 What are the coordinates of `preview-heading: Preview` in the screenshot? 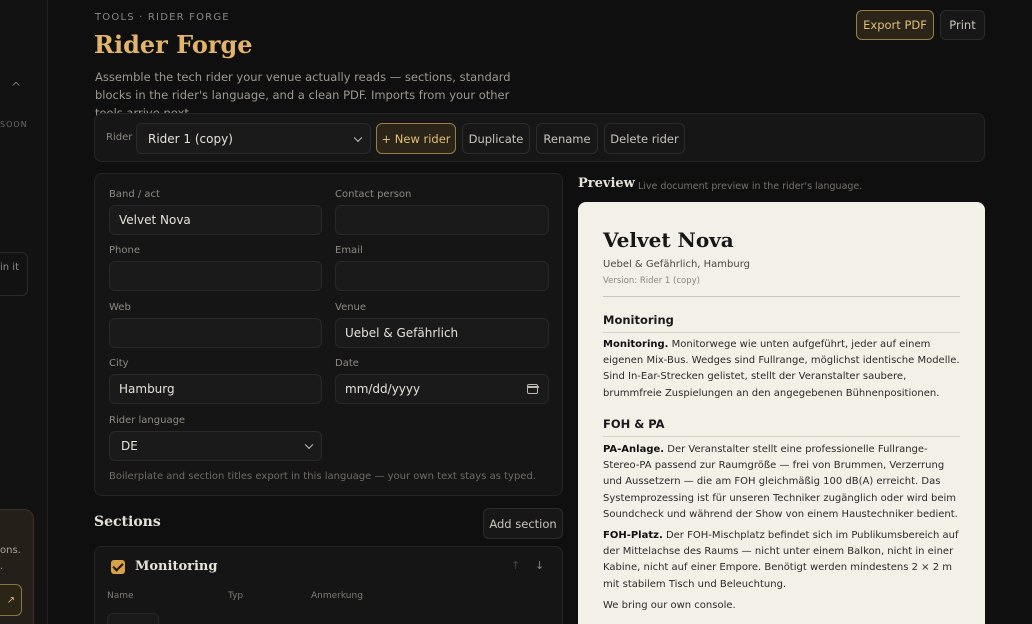 It's located at (606, 183).